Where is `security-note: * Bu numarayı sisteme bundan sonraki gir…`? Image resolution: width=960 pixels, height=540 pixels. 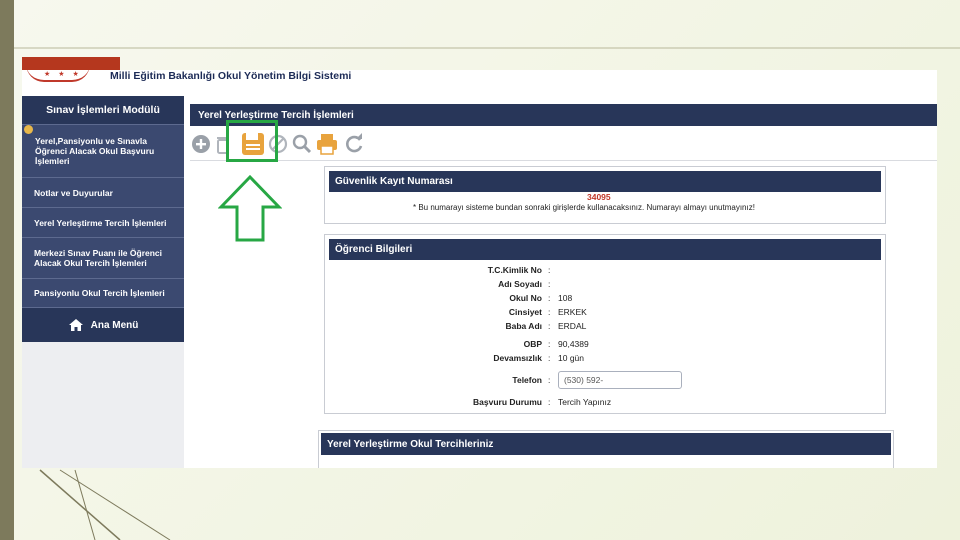
security-note: * Bu numarayı sisteme bundan sonraki gir… is located at coordinates (584, 207).